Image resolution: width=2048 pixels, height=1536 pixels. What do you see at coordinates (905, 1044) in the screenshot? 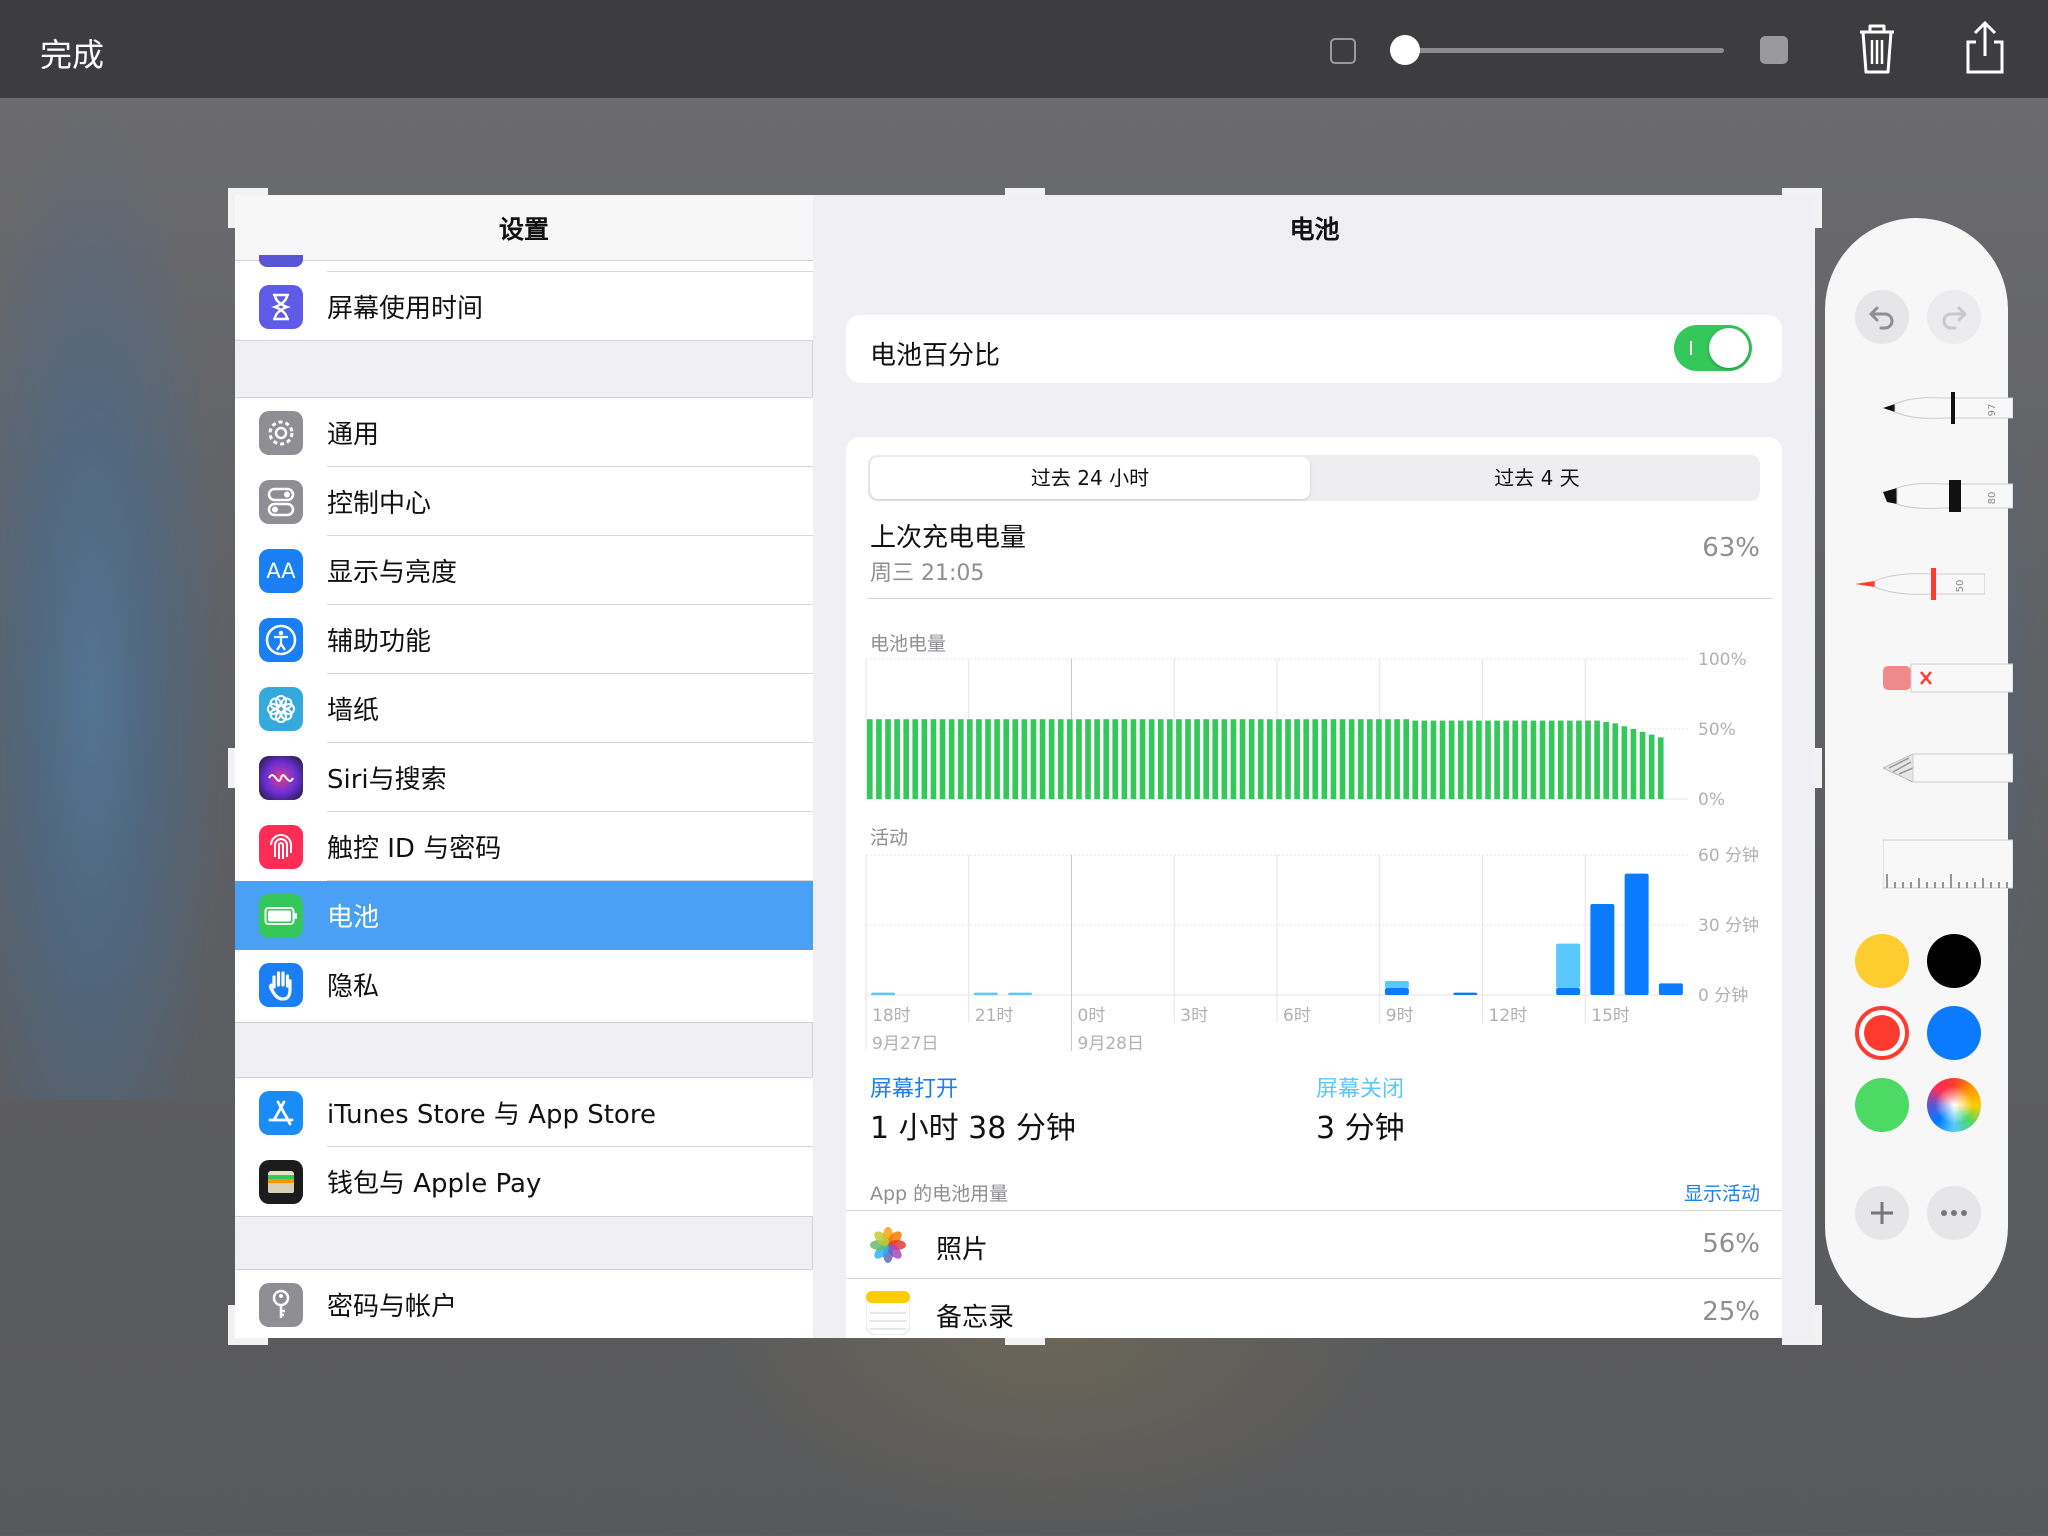
I see `x-axis-sublabel: 9月27日` at bounding box center [905, 1044].